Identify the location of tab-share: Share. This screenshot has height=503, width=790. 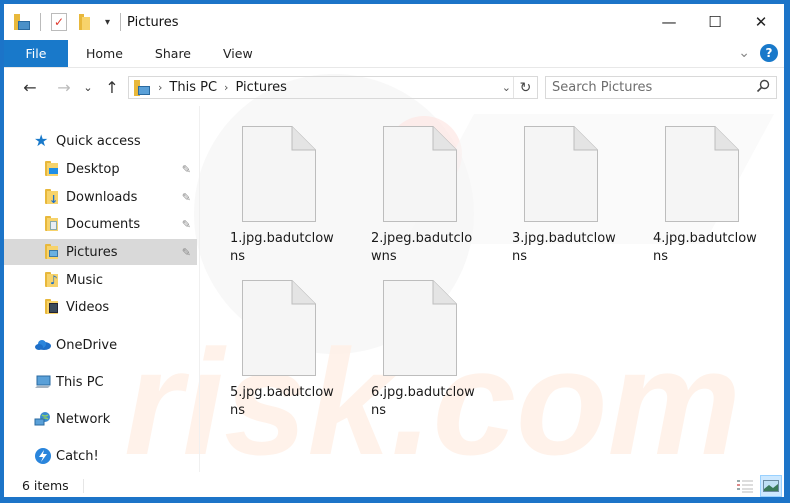
(173, 53).